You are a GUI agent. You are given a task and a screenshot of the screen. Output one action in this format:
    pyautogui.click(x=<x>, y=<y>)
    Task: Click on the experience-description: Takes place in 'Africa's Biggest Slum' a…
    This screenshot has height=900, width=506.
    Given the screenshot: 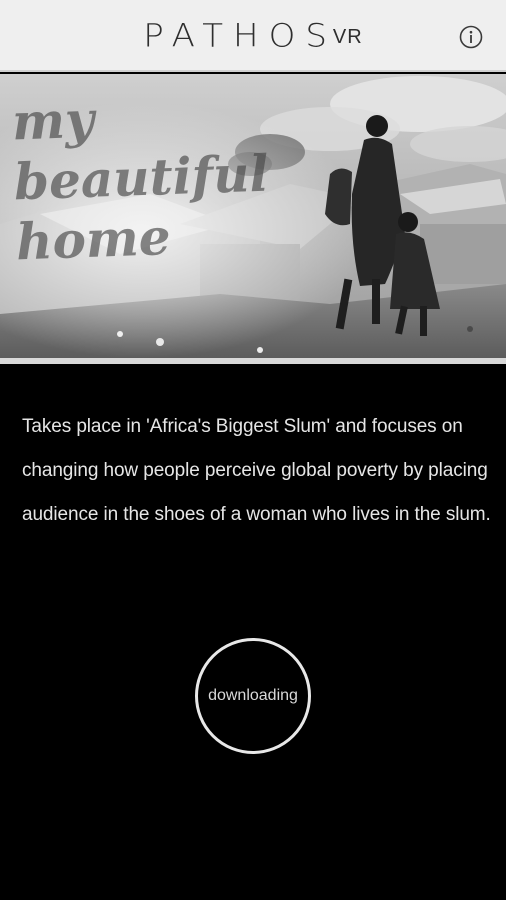 What is the action you would take?
    pyautogui.click(x=256, y=470)
    